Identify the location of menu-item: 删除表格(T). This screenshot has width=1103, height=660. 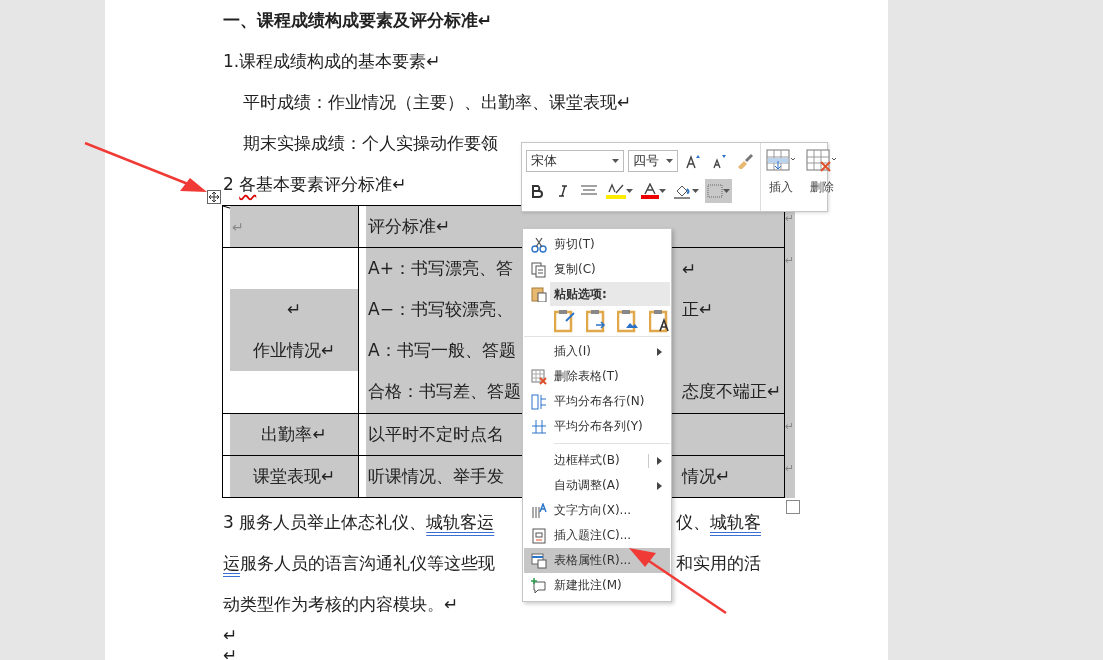
(597, 376).